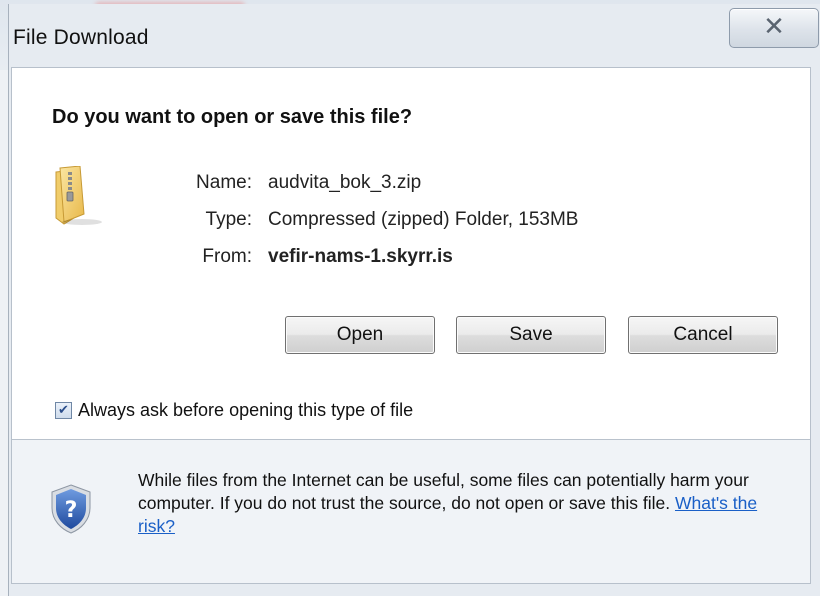 The height and width of the screenshot is (596, 820). I want to click on zip-folder-icon, so click(78, 195).